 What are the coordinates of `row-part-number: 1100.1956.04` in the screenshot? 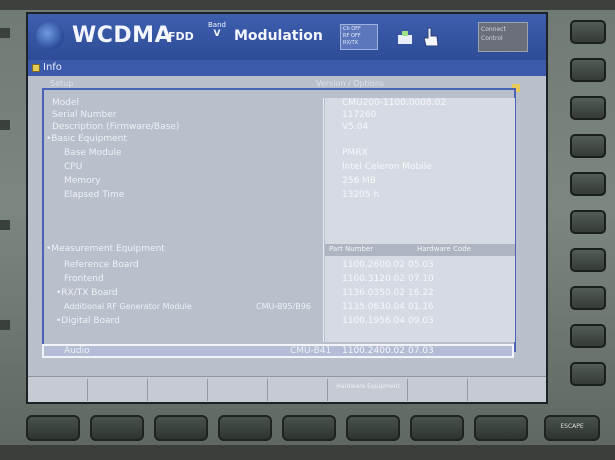 It's located at (373, 321).